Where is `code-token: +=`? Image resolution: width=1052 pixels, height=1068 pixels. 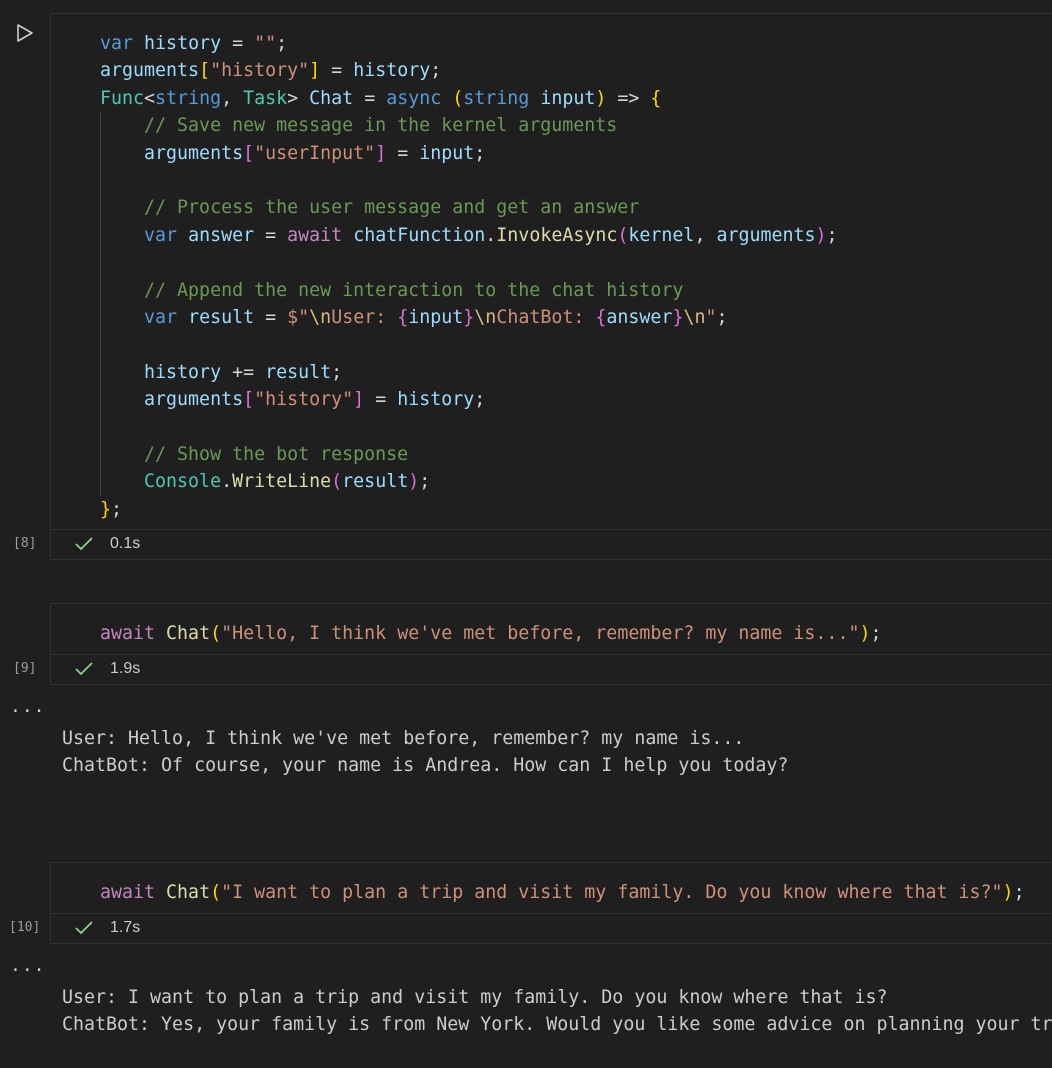
code-token: += is located at coordinates (243, 372).